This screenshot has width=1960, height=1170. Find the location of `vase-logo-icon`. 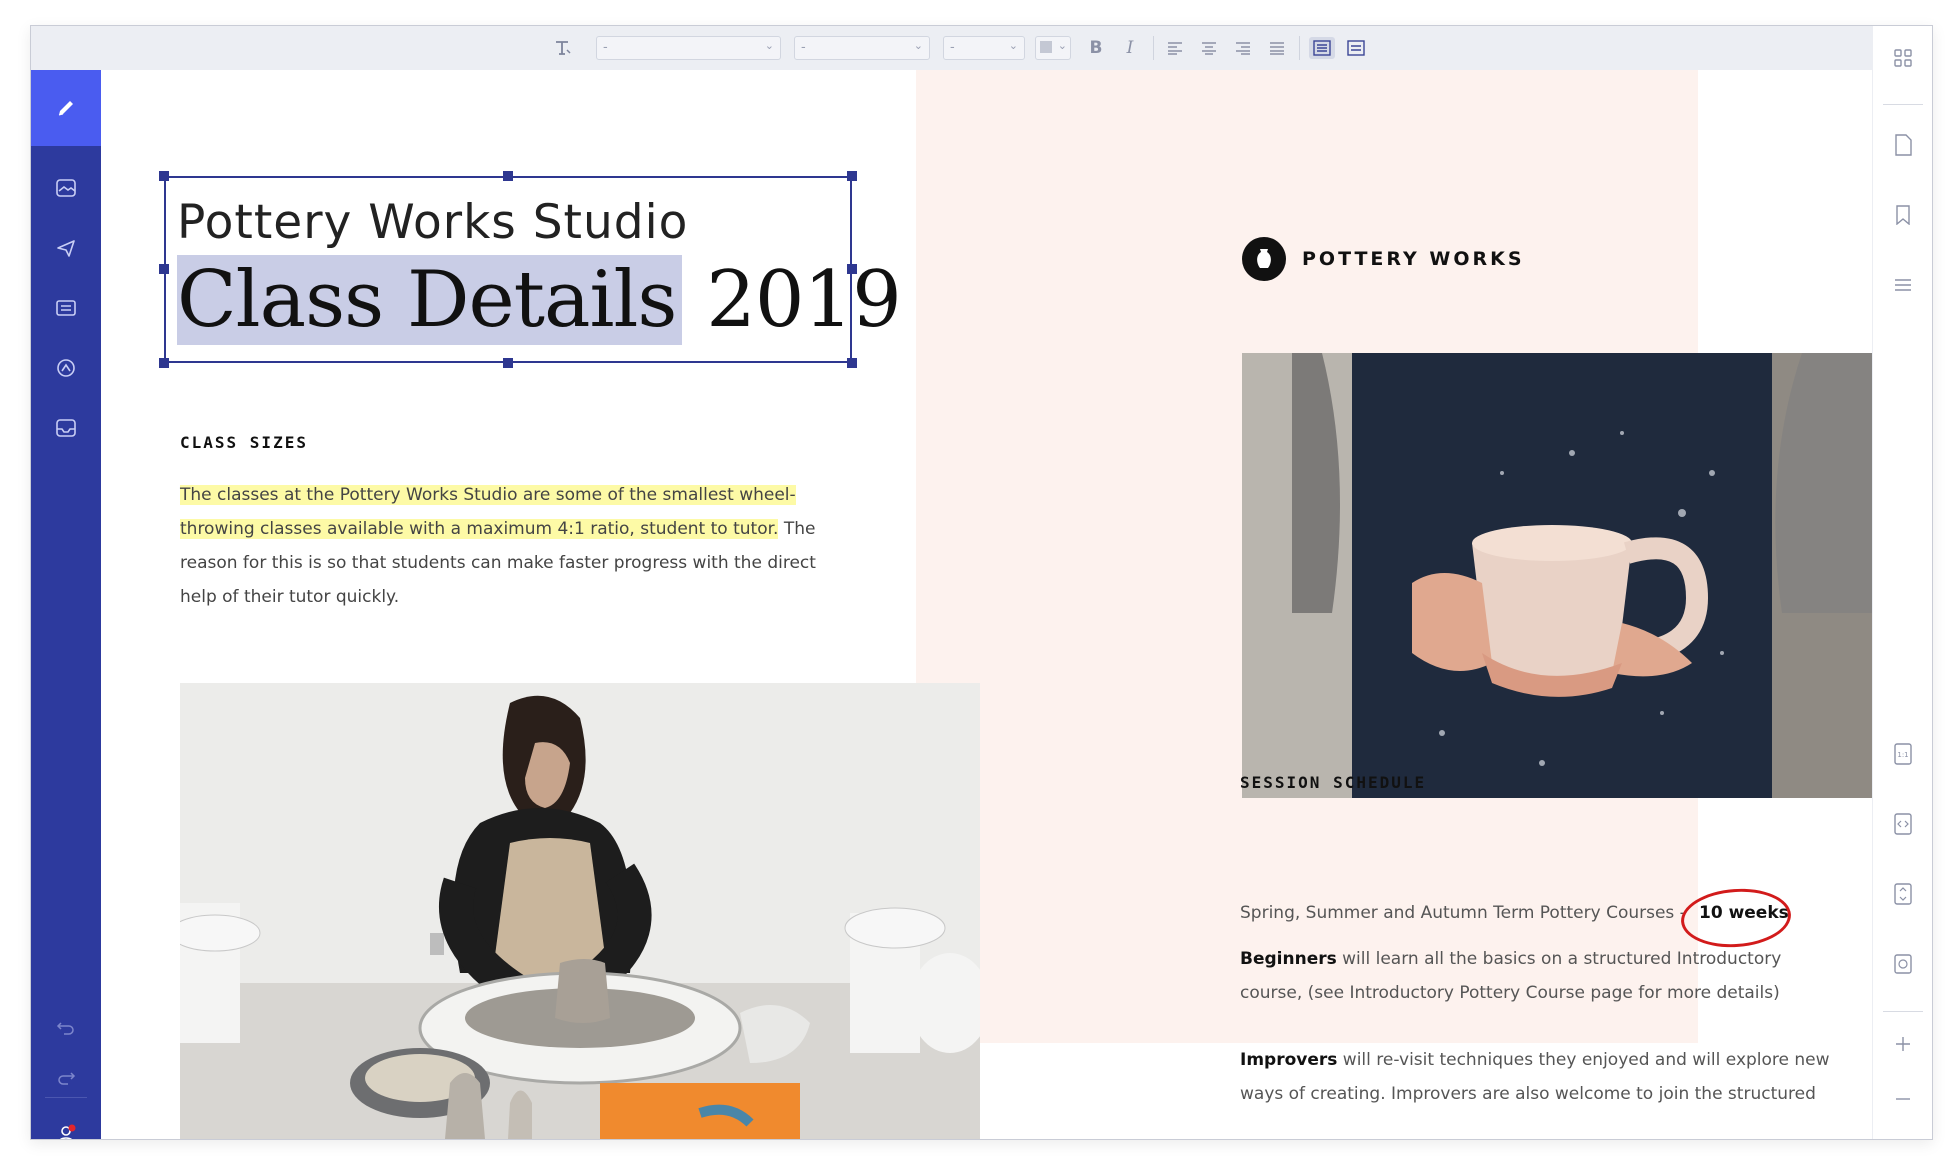

vase-logo-icon is located at coordinates (1264, 259).